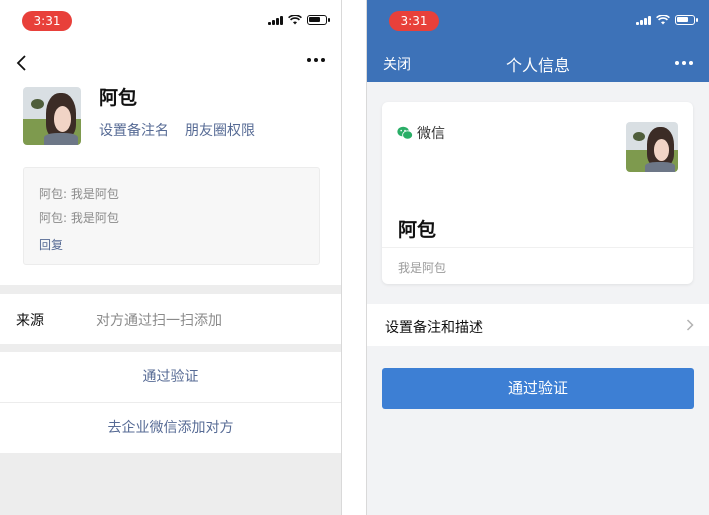 This screenshot has width=709, height=515. Describe the element at coordinates (22, 63) in the screenshot. I see `back-icon` at that location.